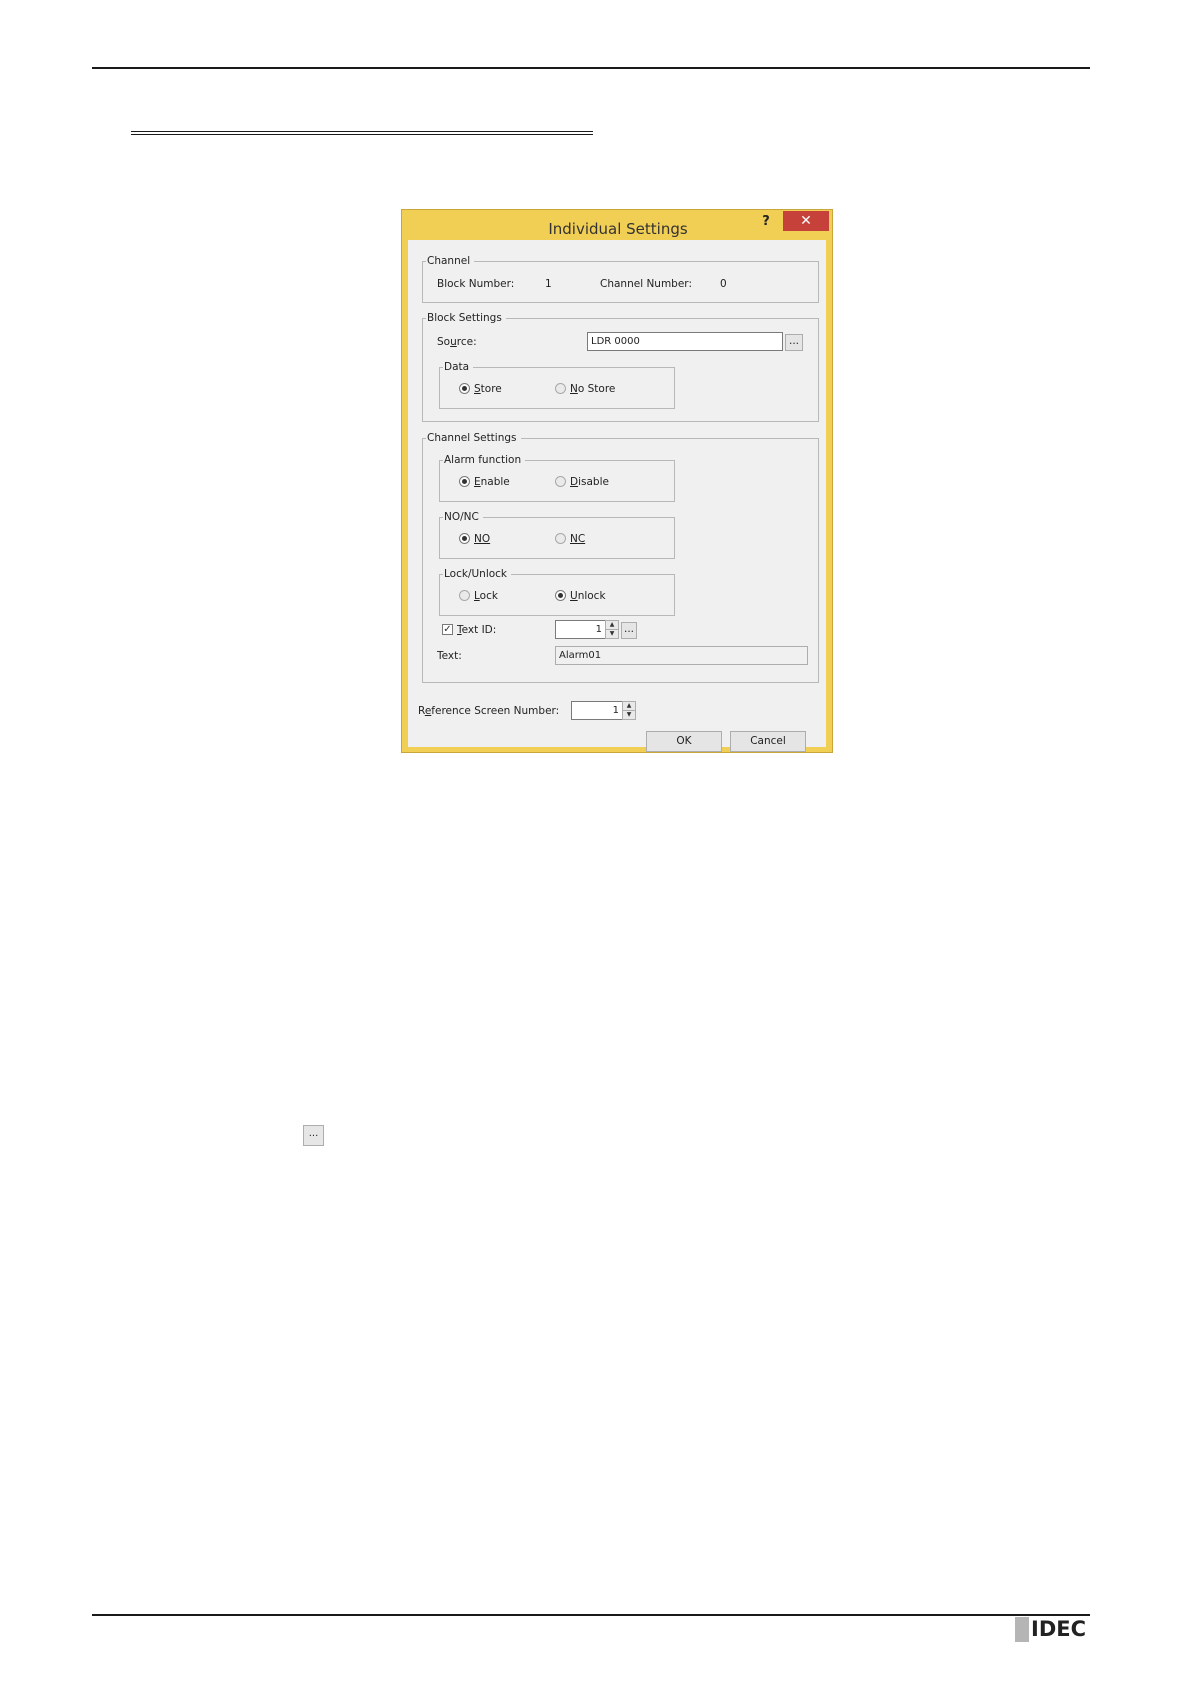 The width and height of the screenshot is (1190, 1684). Describe the element at coordinates (464, 388) in the screenshot. I see `store-radio` at that location.